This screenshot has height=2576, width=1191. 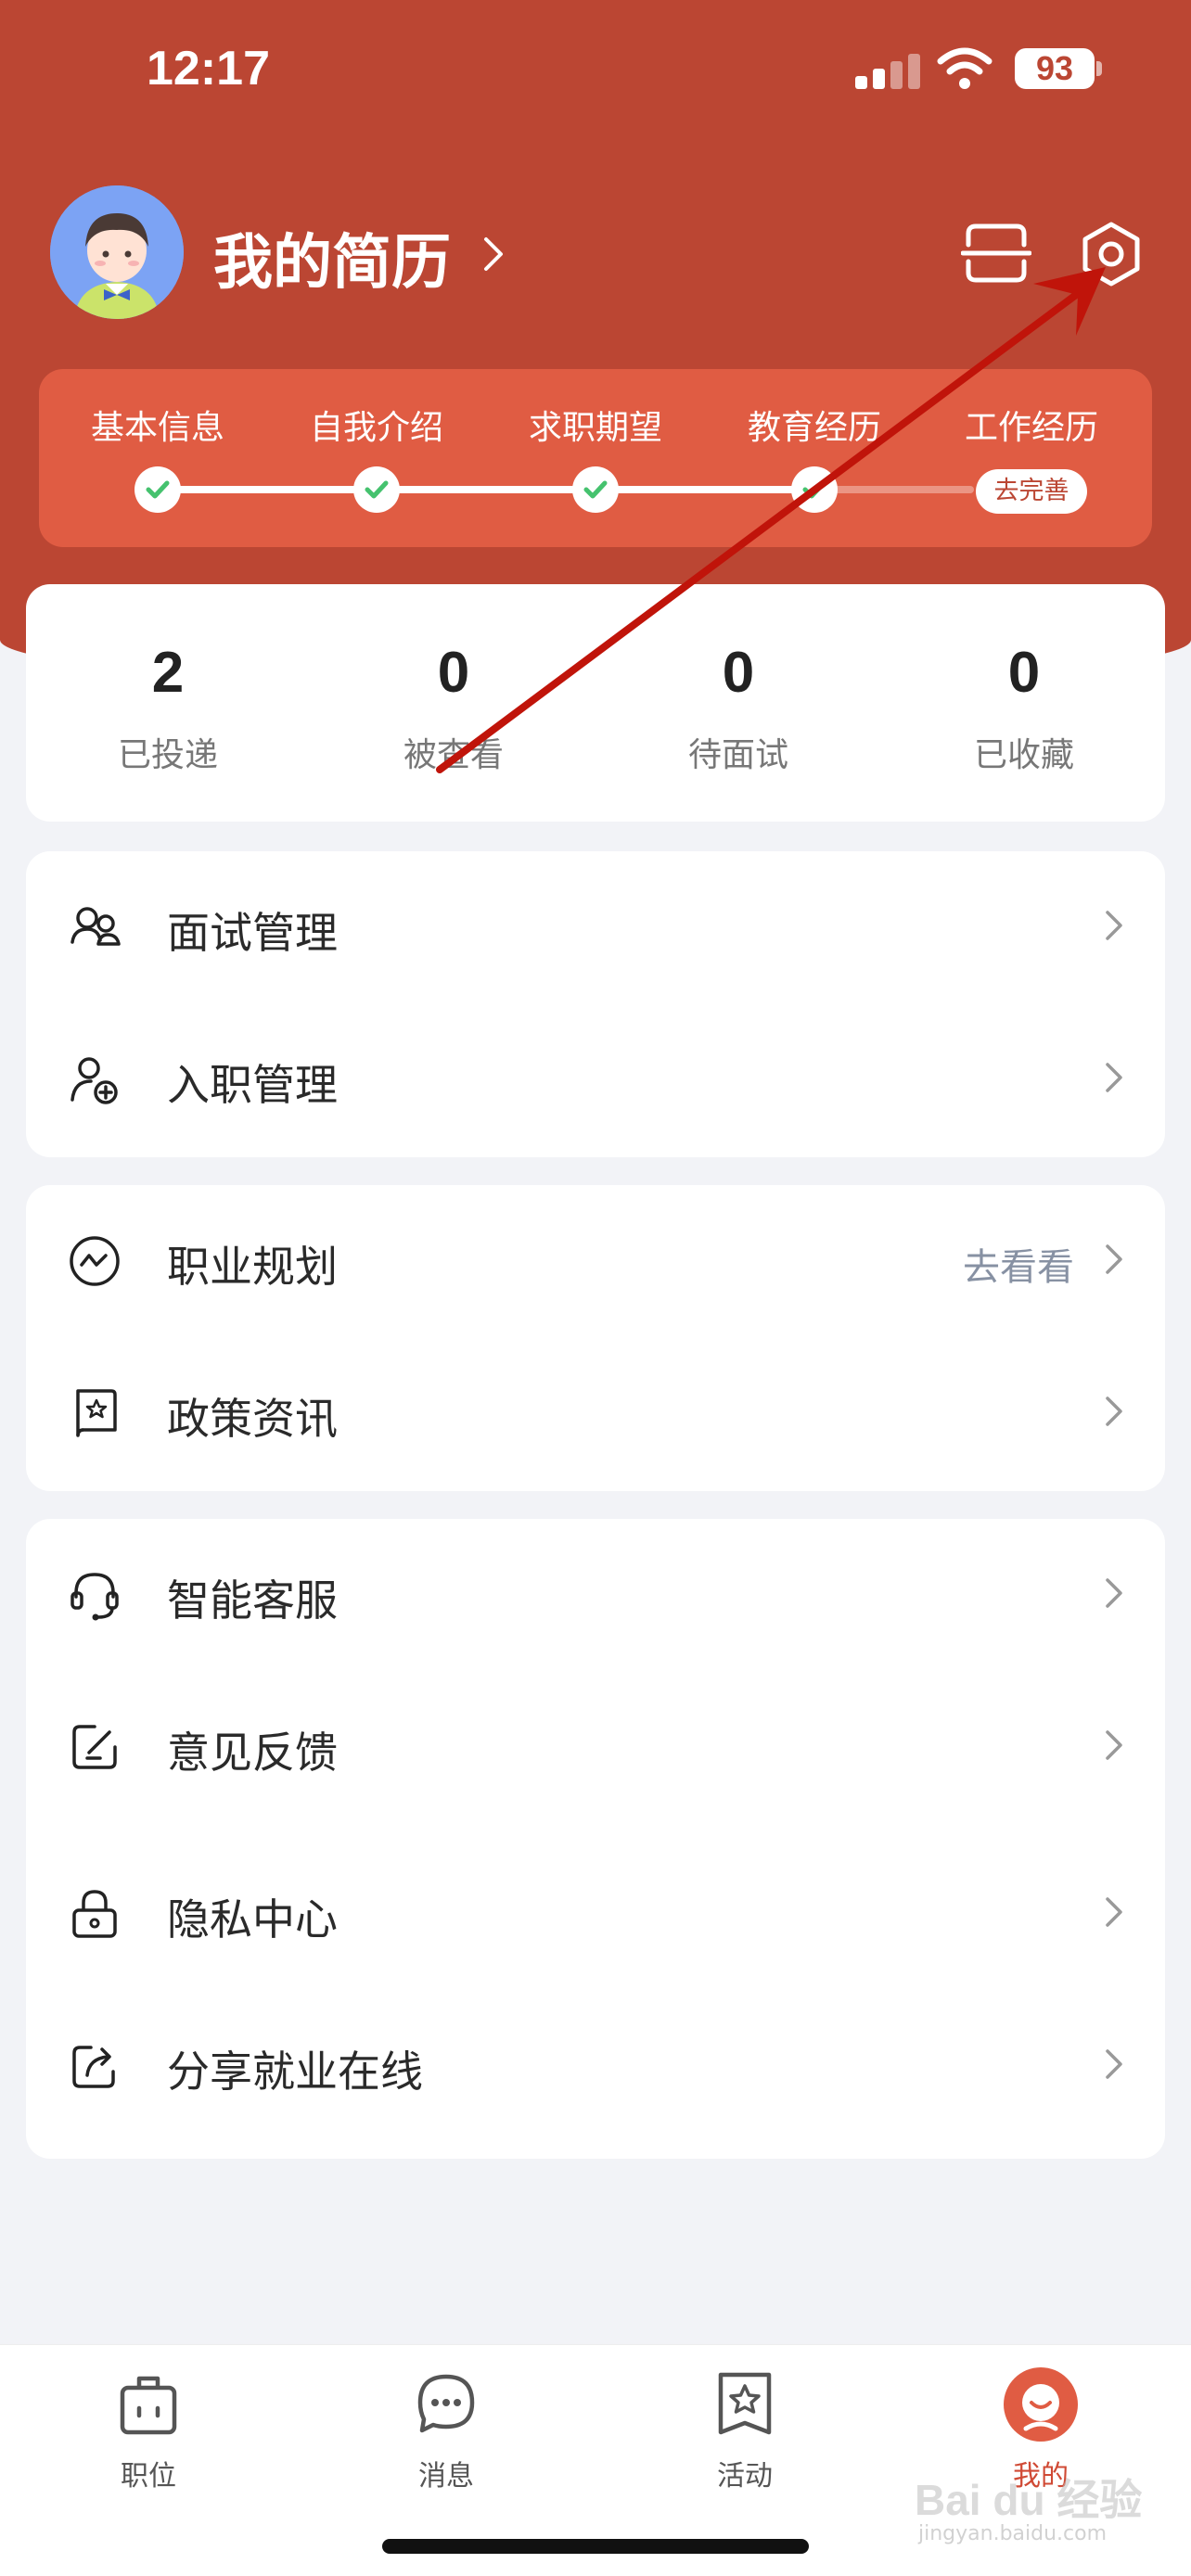 I want to click on battery-tip, so click(x=1099, y=68).